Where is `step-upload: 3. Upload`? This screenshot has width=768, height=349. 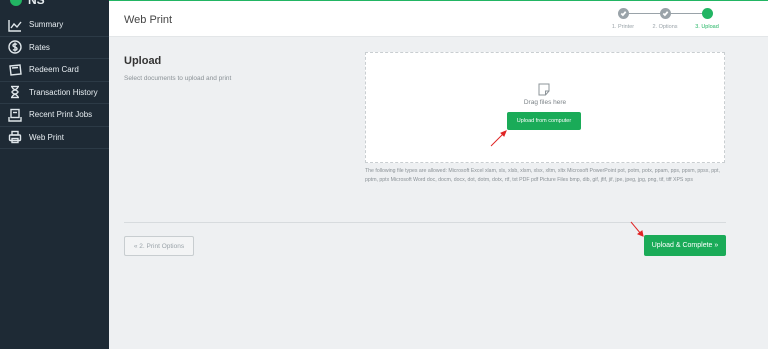
step-upload: 3. Upload is located at coordinates (707, 19).